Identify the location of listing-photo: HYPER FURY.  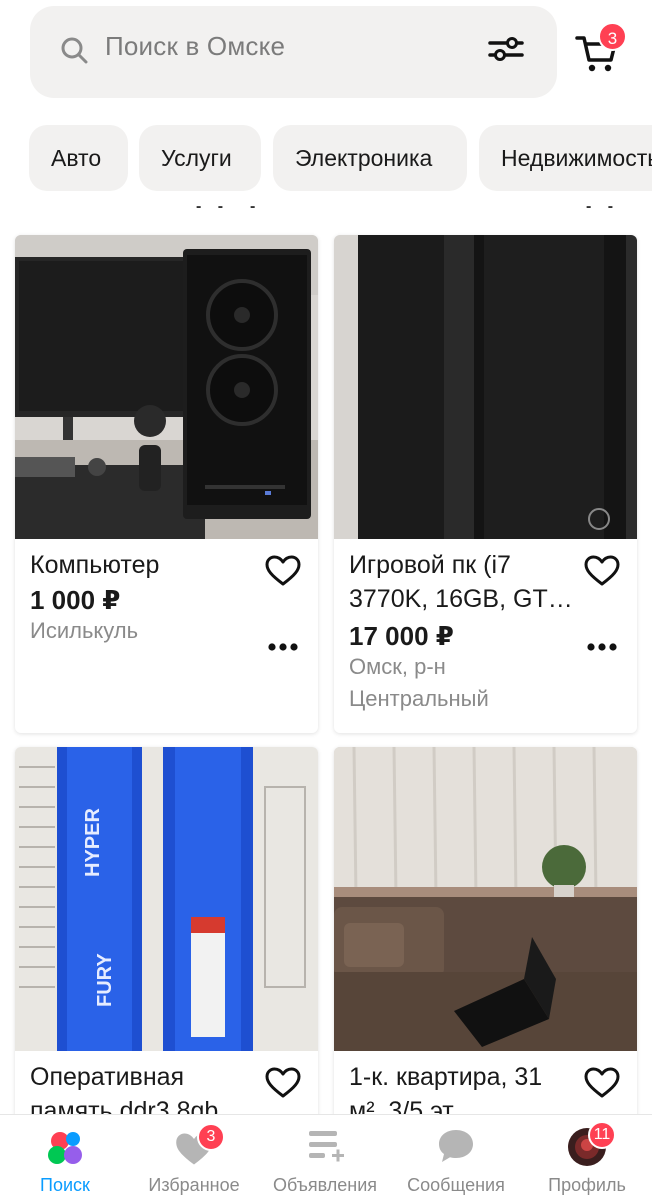
(166, 899).